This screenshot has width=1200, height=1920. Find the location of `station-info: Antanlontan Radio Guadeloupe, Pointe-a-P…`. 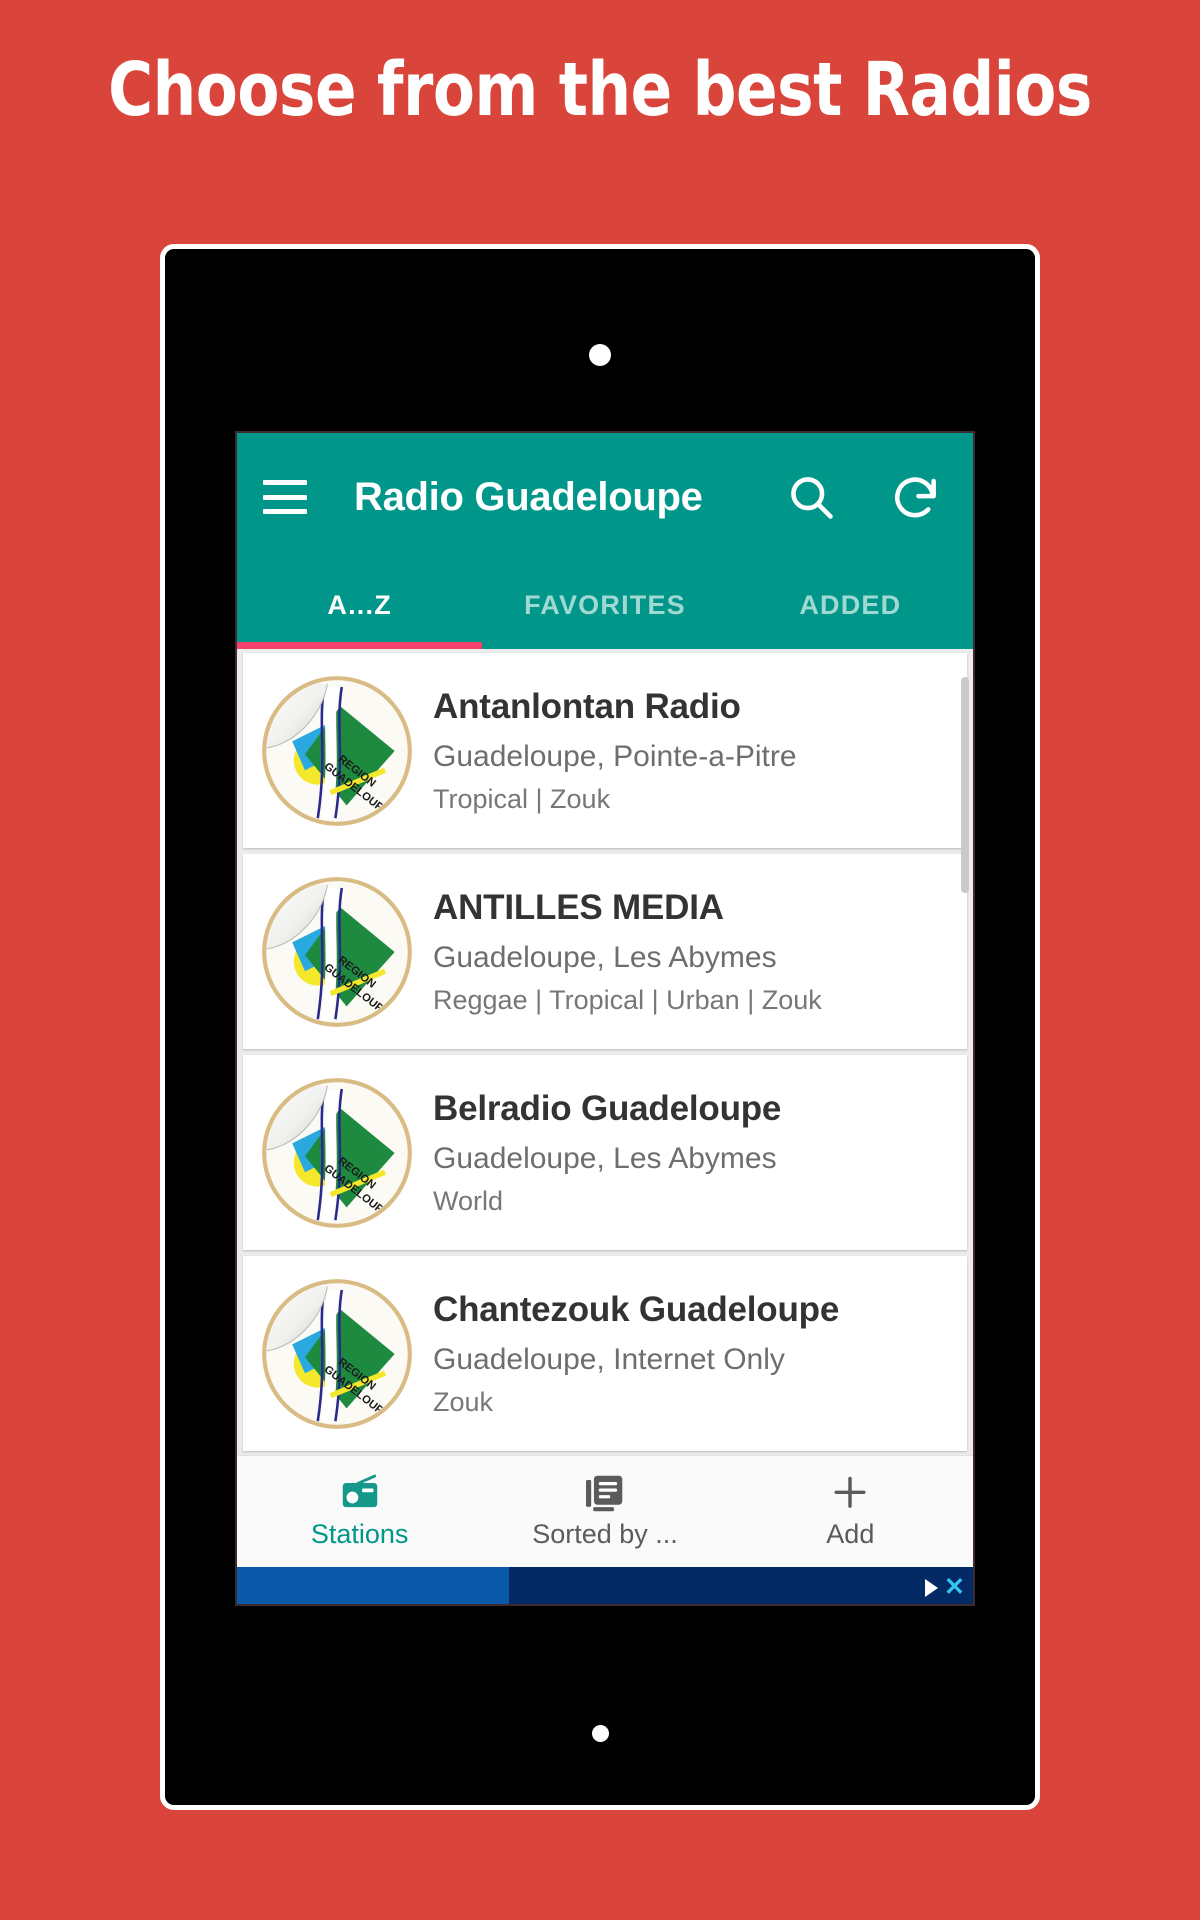

station-info: Antanlontan Radio Guadeloupe, Pointe-a-P… is located at coordinates (692, 751).